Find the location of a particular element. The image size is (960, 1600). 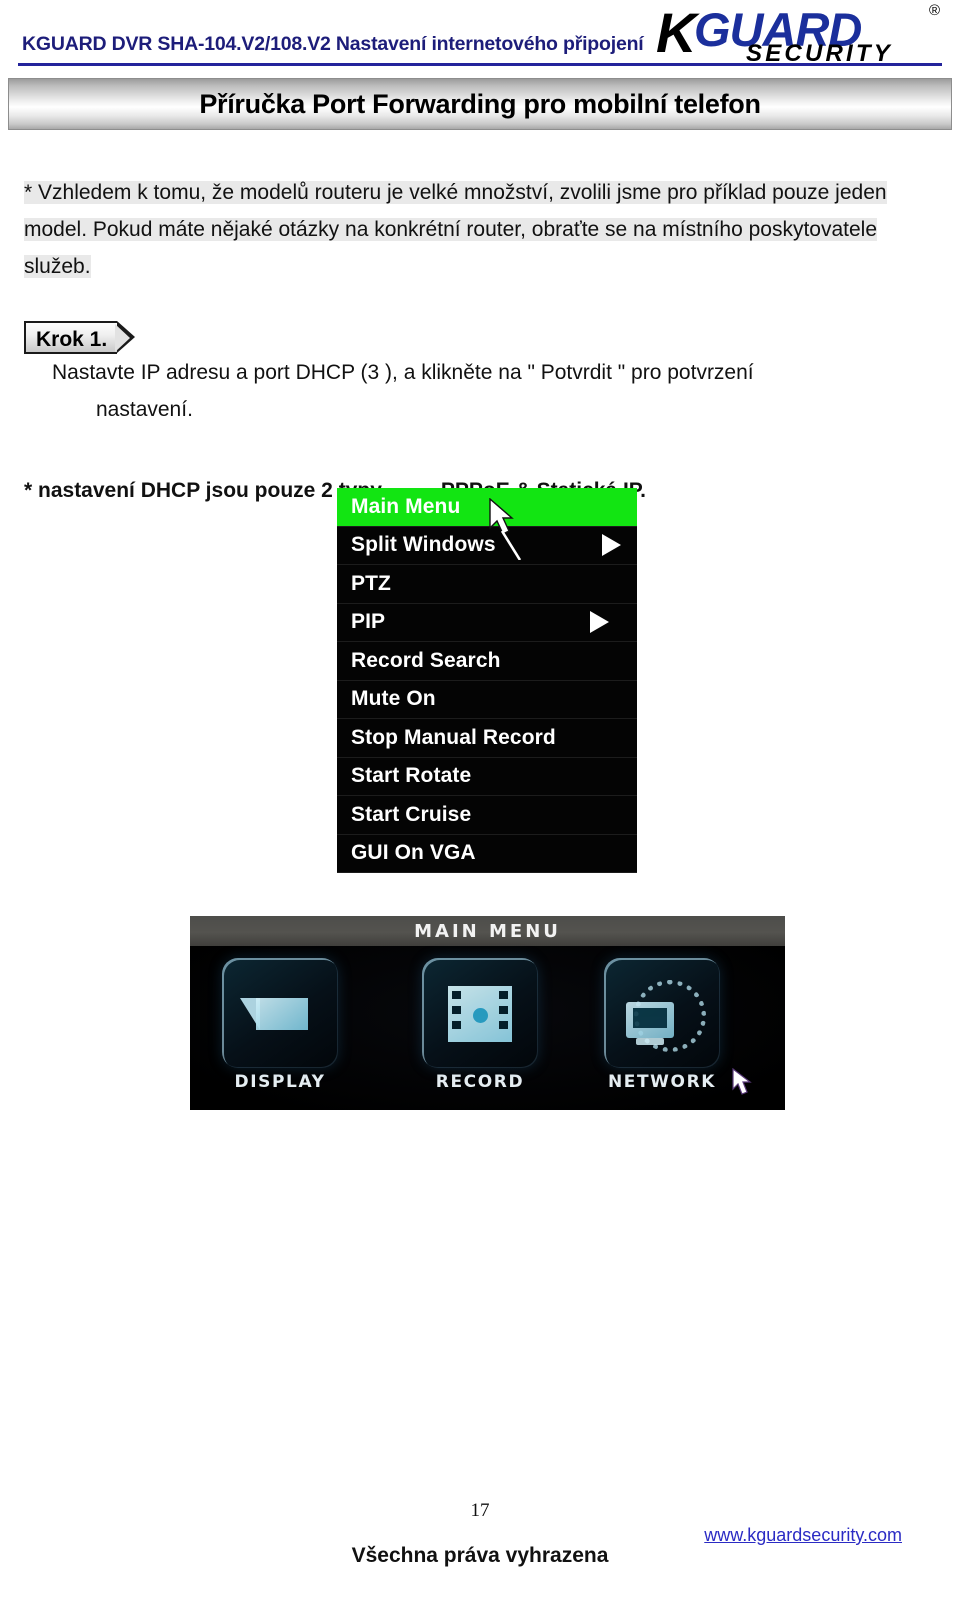

dvr-item-network: NETWORK is located at coordinates (662, 1025).